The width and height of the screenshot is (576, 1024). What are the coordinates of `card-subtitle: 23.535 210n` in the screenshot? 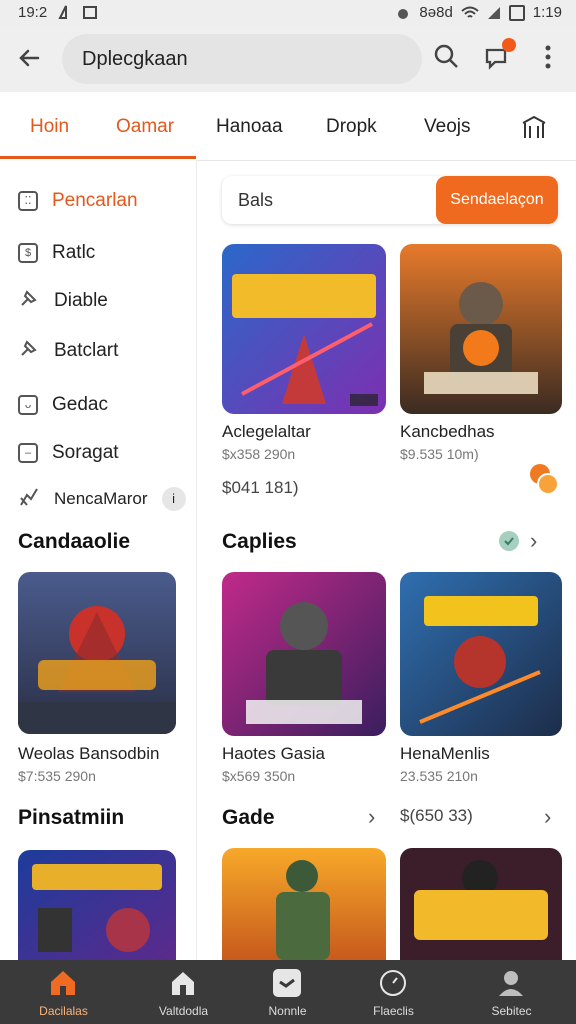 It's located at (439, 776).